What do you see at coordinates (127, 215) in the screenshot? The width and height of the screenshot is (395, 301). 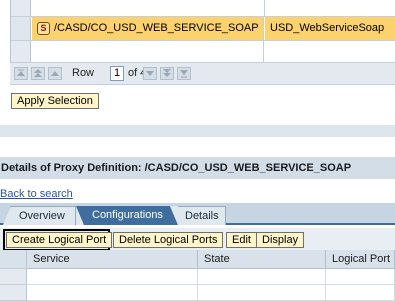 I see `tab-configurations: Configurations` at bounding box center [127, 215].